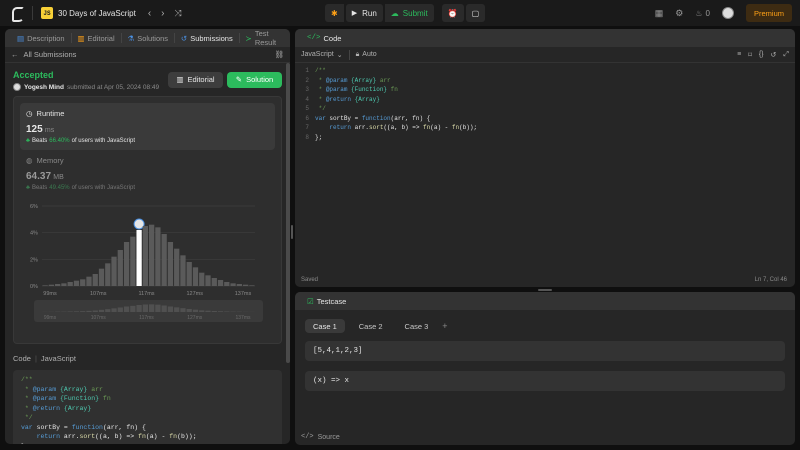  I want to click on tab-label: Test Result, so click(265, 38).